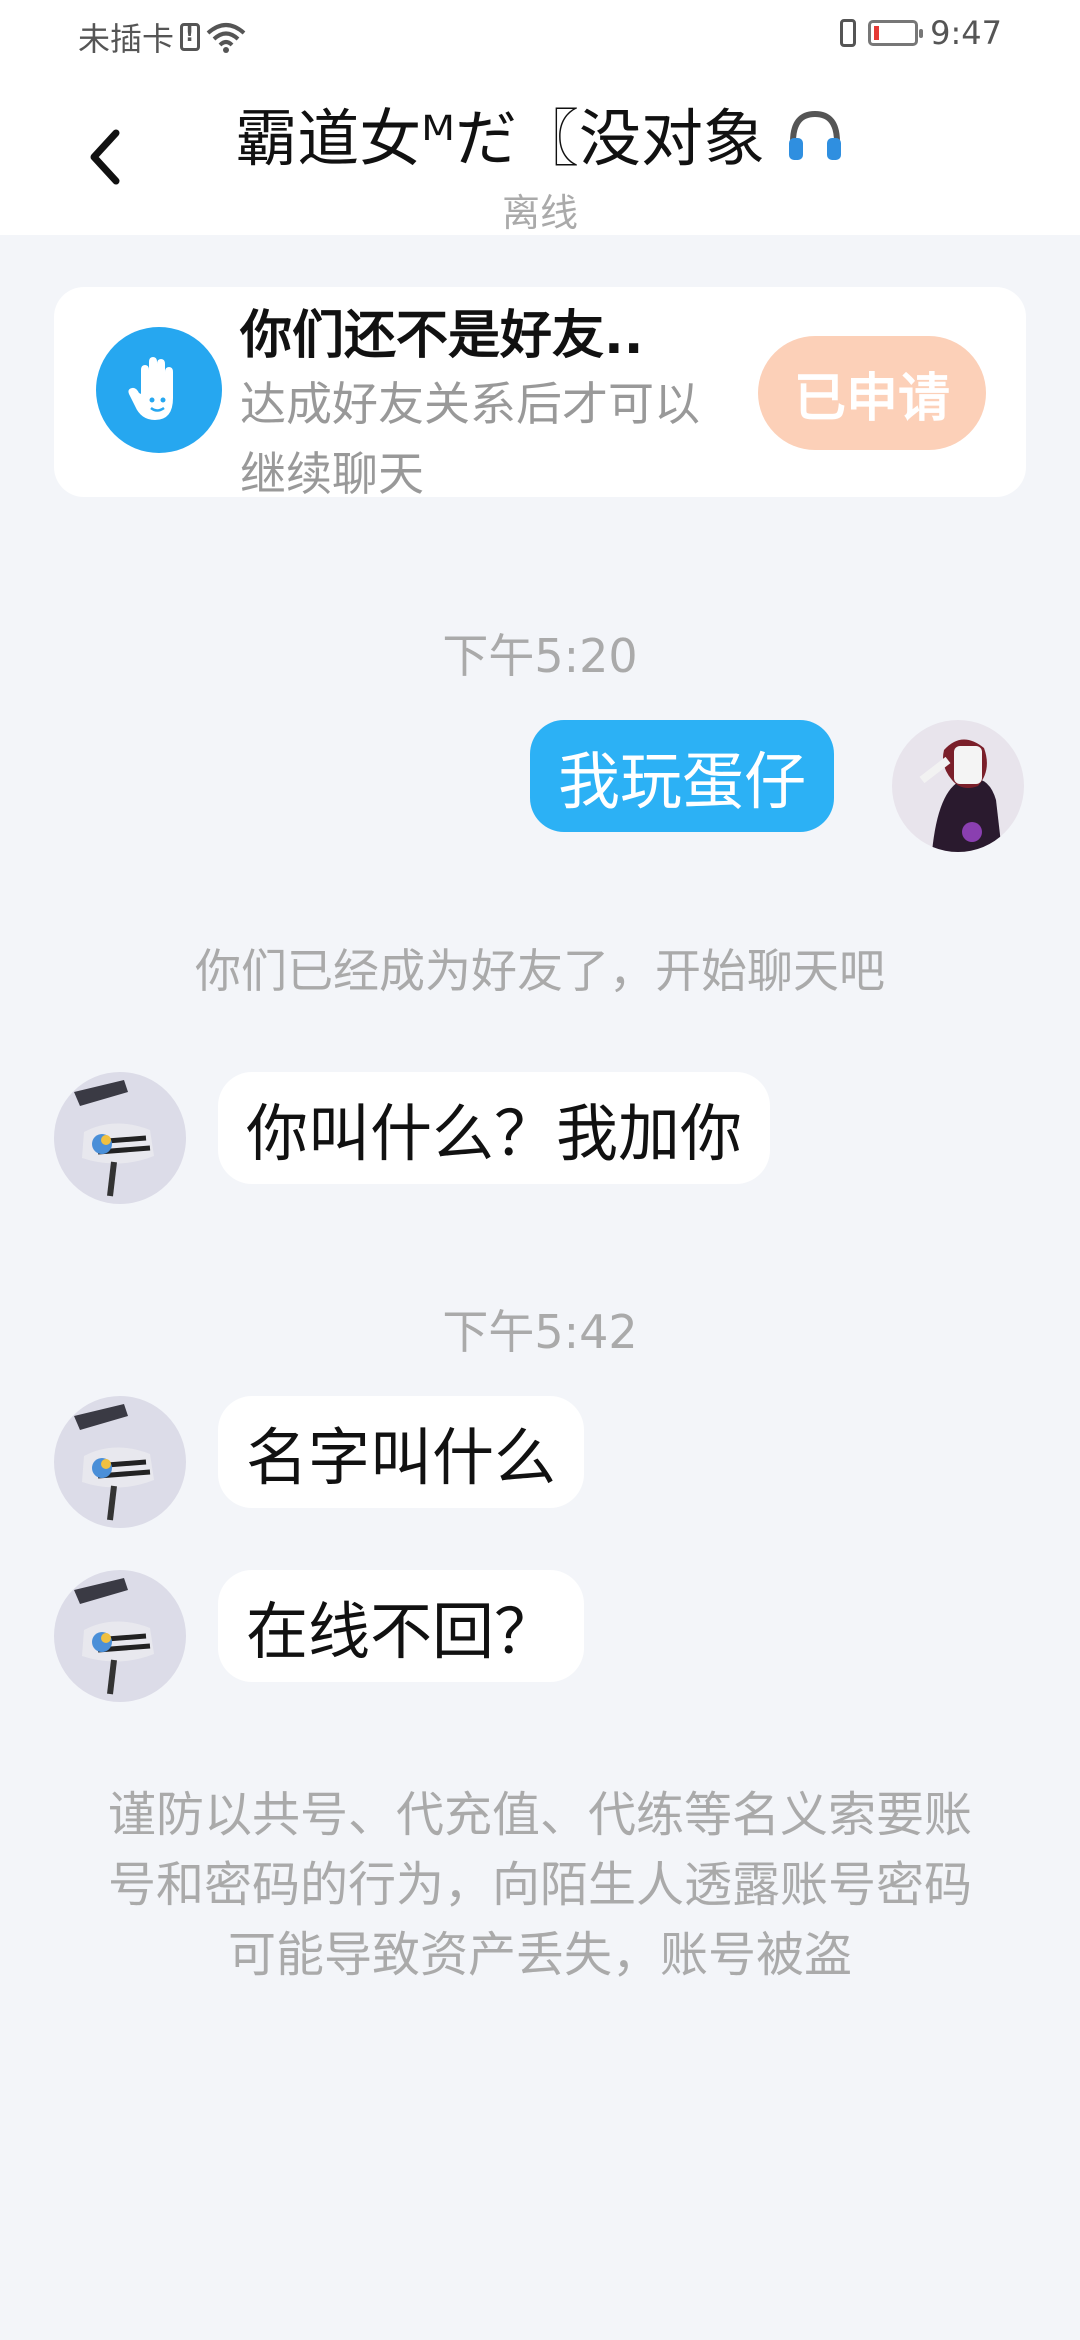  Describe the element at coordinates (540, 656) in the screenshot. I see `message-timestamp: 下午5:20` at that location.